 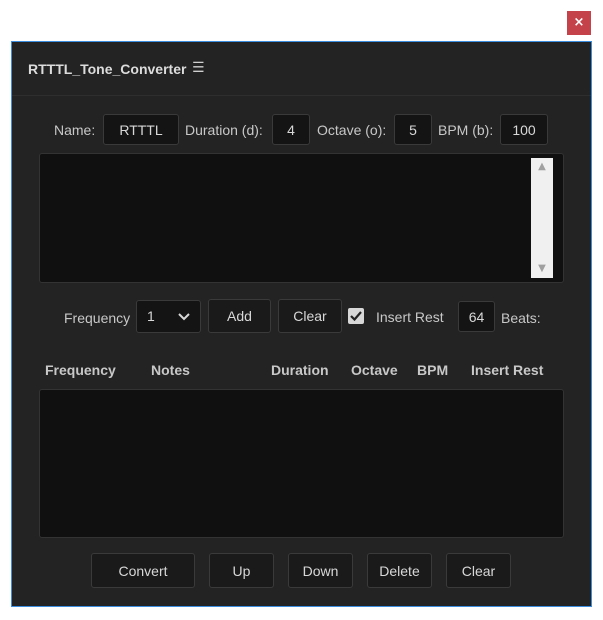 What do you see at coordinates (239, 316) in the screenshot?
I see `add-button: Add` at bounding box center [239, 316].